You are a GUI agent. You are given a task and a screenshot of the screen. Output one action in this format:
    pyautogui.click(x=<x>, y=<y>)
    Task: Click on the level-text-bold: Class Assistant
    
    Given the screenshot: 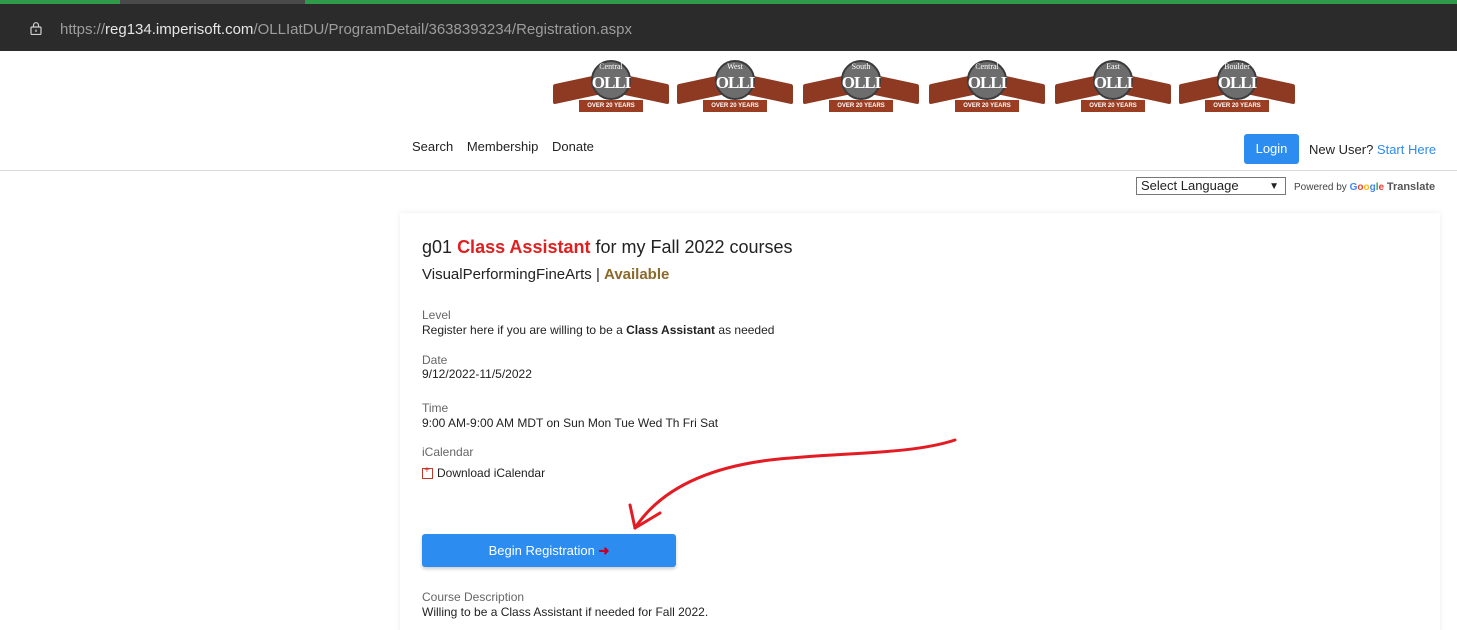 What is the action you would take?
    pyautogui.click(x=671, y=330)
    